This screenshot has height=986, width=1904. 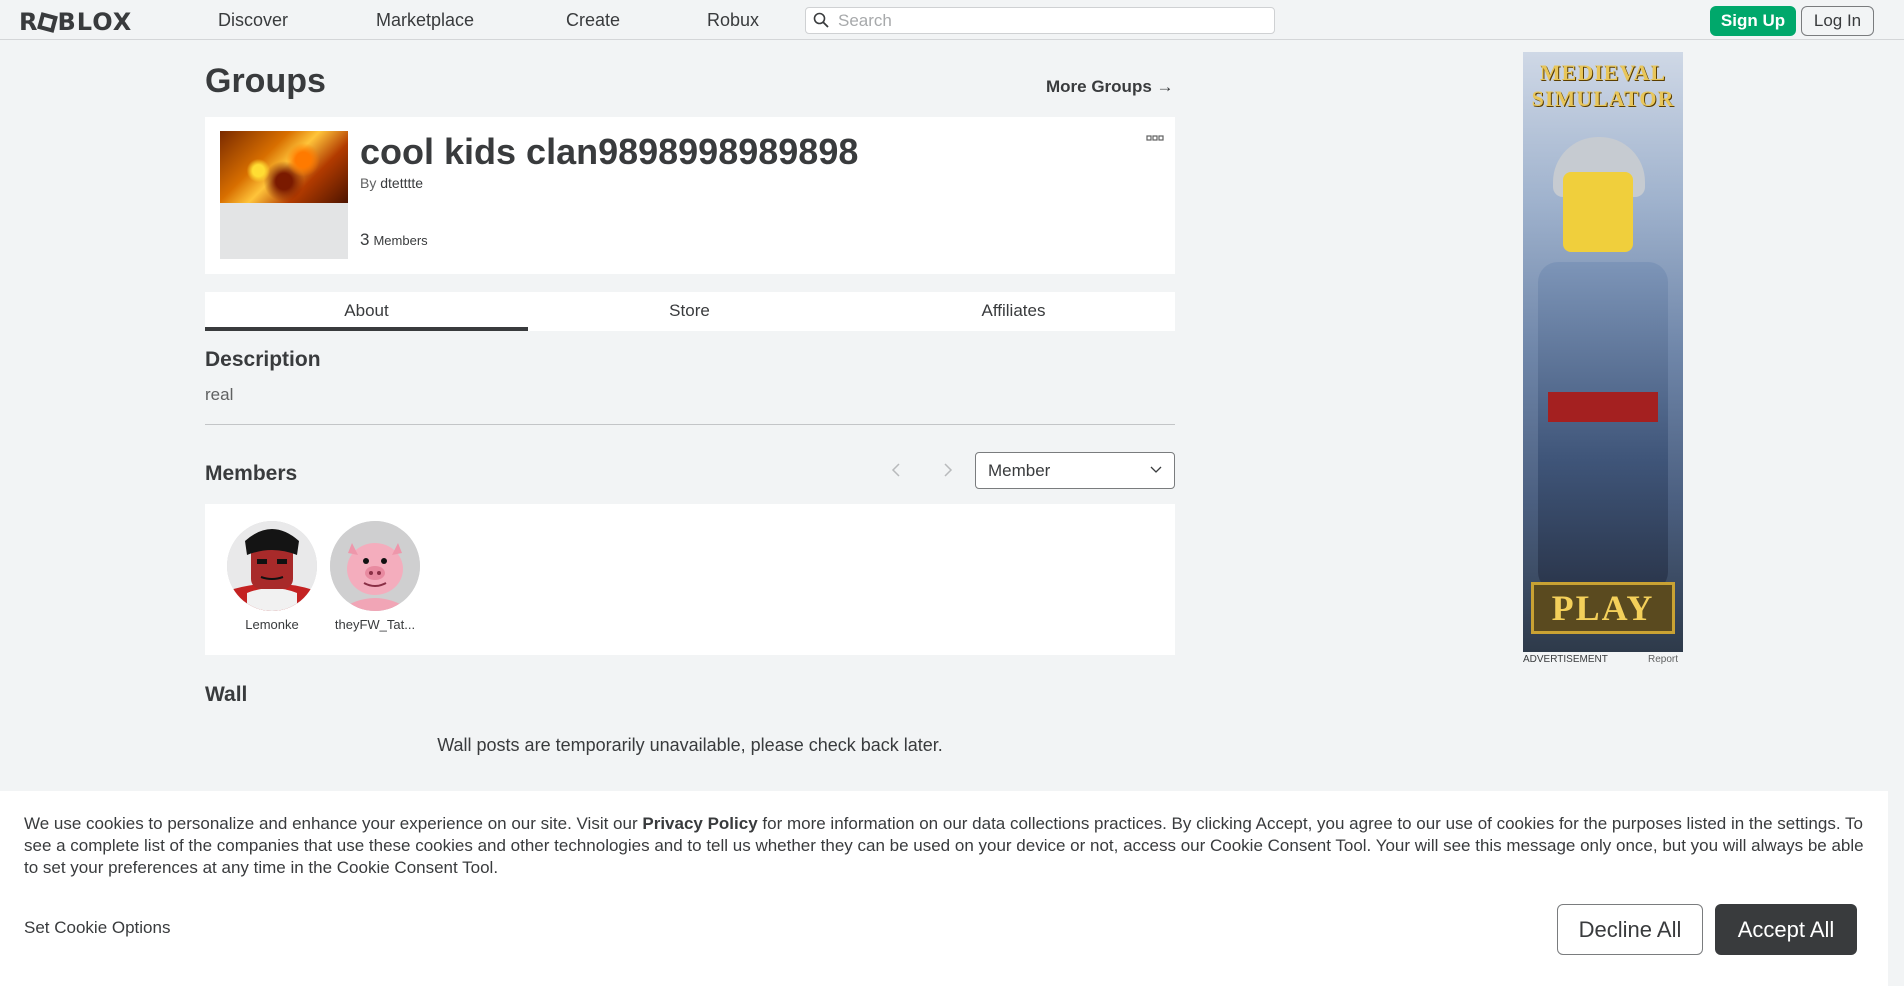 What do you see at coordinates (253, 20) in the screenshot?
I see `nav-discover: Discover` at bounding box center [253, 20].